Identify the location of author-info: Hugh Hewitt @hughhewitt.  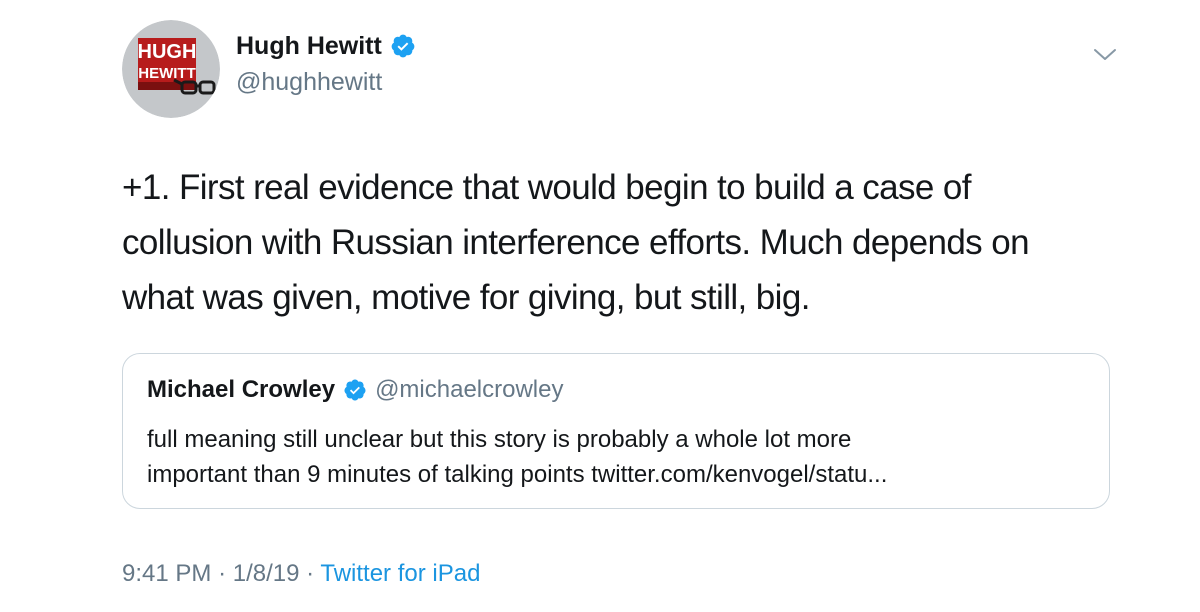
(326, 64).